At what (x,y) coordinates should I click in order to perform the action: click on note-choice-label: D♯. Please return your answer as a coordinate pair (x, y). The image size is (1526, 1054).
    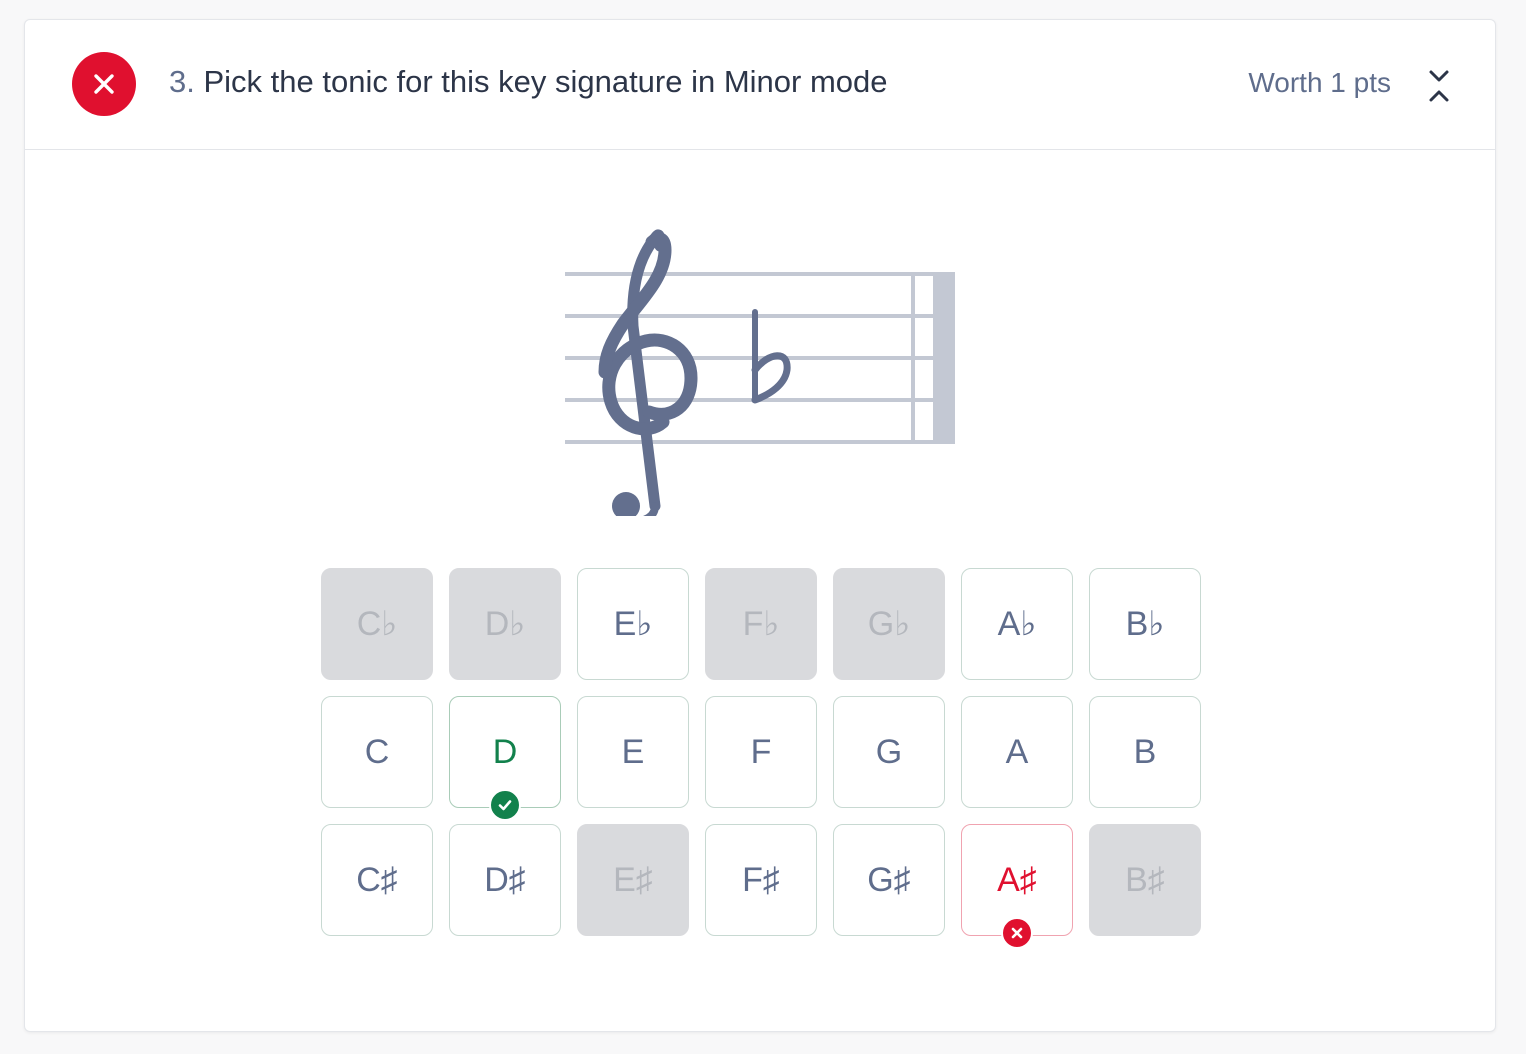
    Looking at the image, I should click on (505, 879).